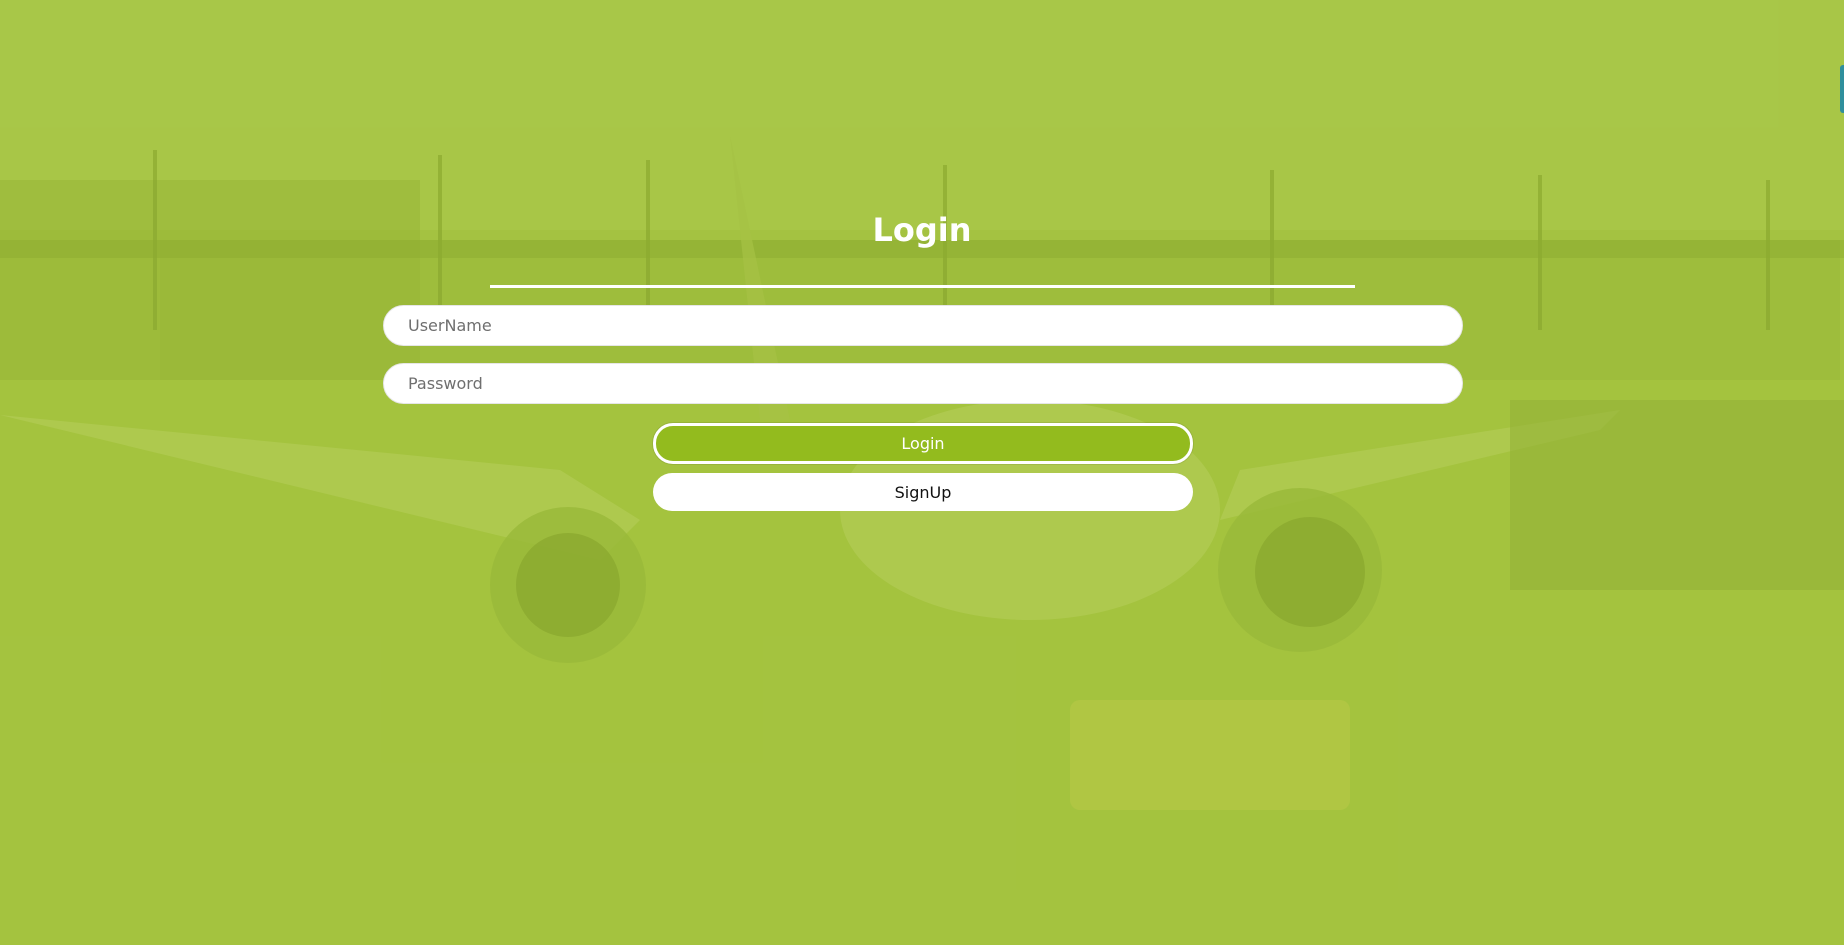 This screenshot has height=945, width=1844. Describe the element at coordinates (923, 443) in the screenshot. I see `login-button: Login` at that location.